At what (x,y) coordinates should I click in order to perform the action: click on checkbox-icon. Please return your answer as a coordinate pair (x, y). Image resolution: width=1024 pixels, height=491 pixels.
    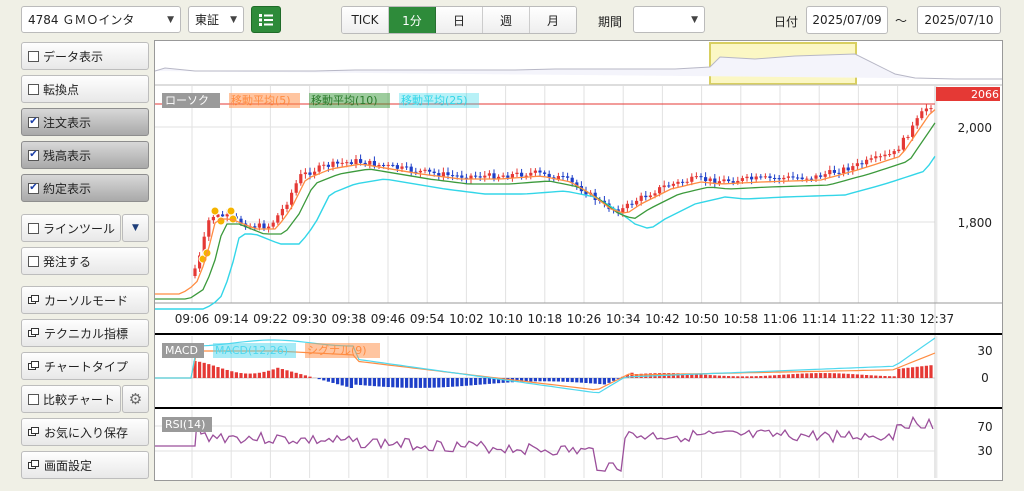
    Looking at the image, I should click on (33, 399).